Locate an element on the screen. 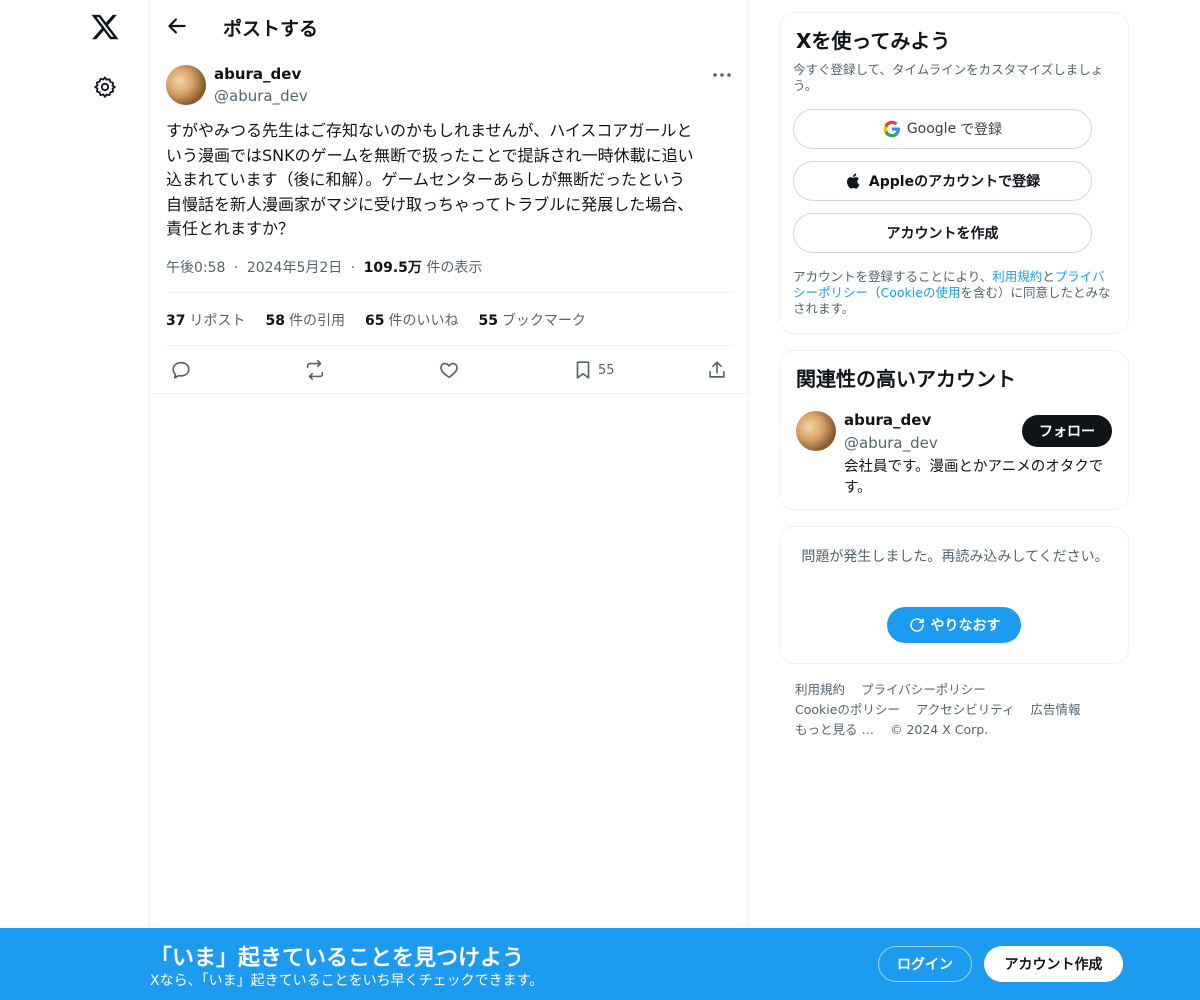  footer-privacy-link: プライバシーポリシー is located at coordinates (923, 689).